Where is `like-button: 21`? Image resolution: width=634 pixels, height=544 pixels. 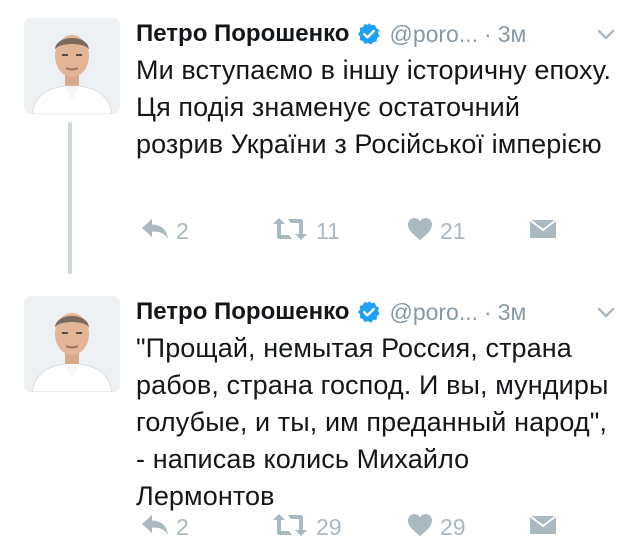 like-button: 21 is located at coordinates (436, 231).